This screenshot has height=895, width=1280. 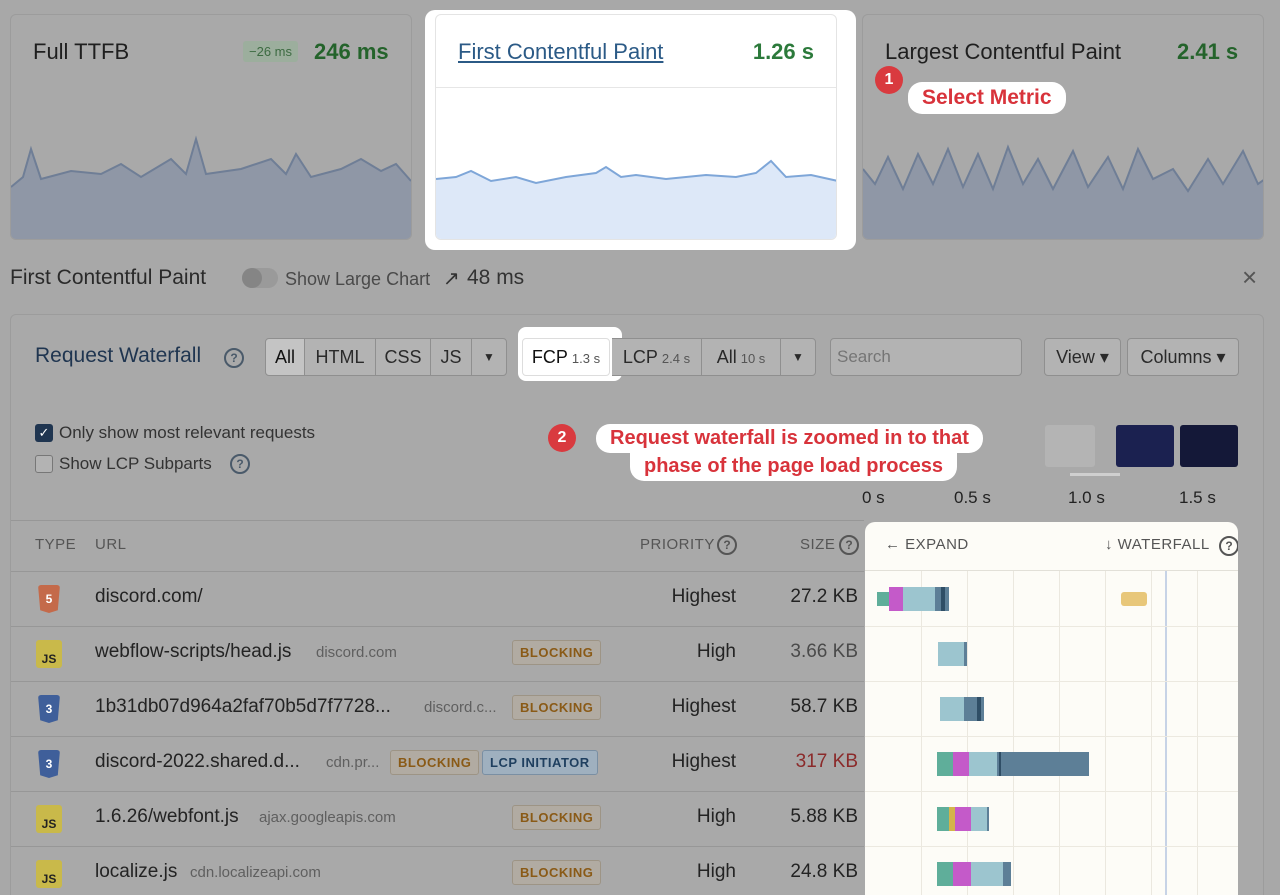 What do you see at coordinates (149, 597) in the screenshot?
I see `request-url: discord.com/` at bounding box center [149, 597].